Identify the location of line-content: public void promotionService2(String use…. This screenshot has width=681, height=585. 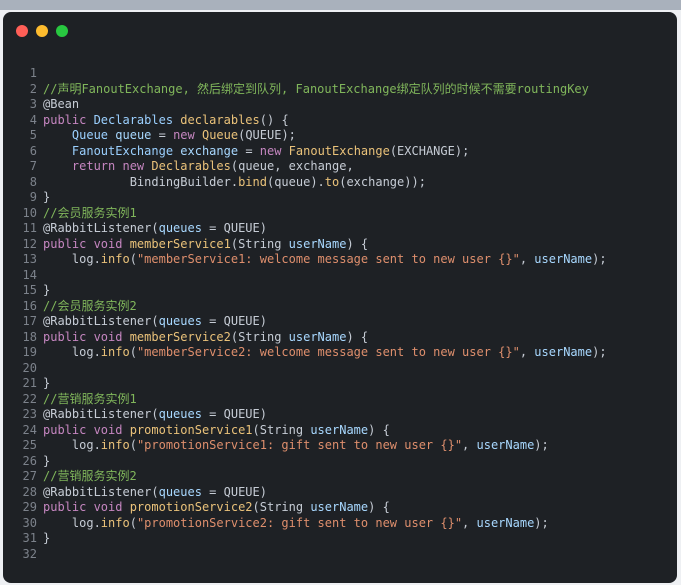
(213, 508).